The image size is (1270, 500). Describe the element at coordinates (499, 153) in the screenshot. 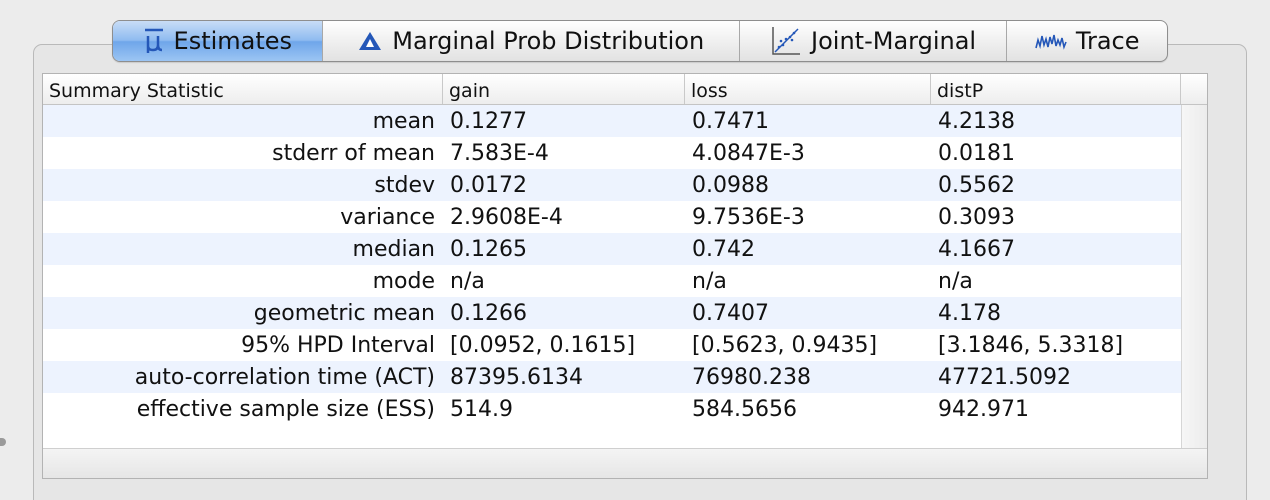

I see `table-cell: 7.583E-4` at that location.